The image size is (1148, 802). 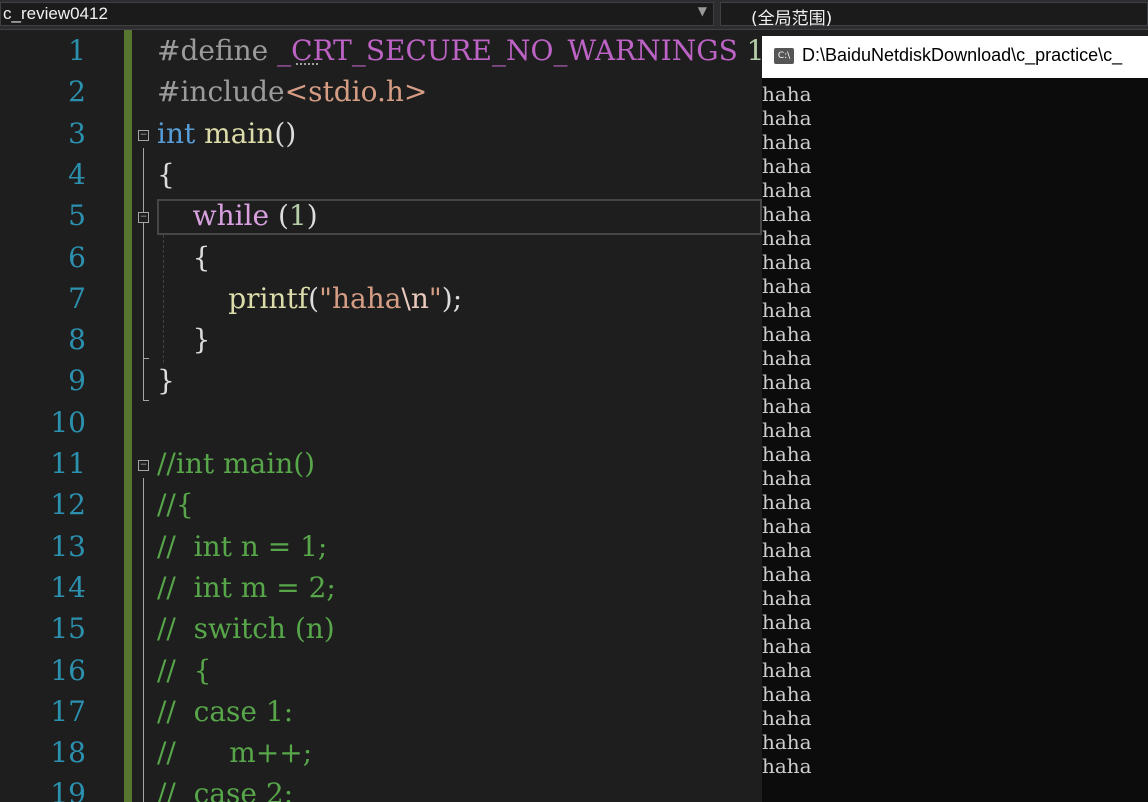 I want to click on code-token: // case 1:, so click(x=225, y=711).